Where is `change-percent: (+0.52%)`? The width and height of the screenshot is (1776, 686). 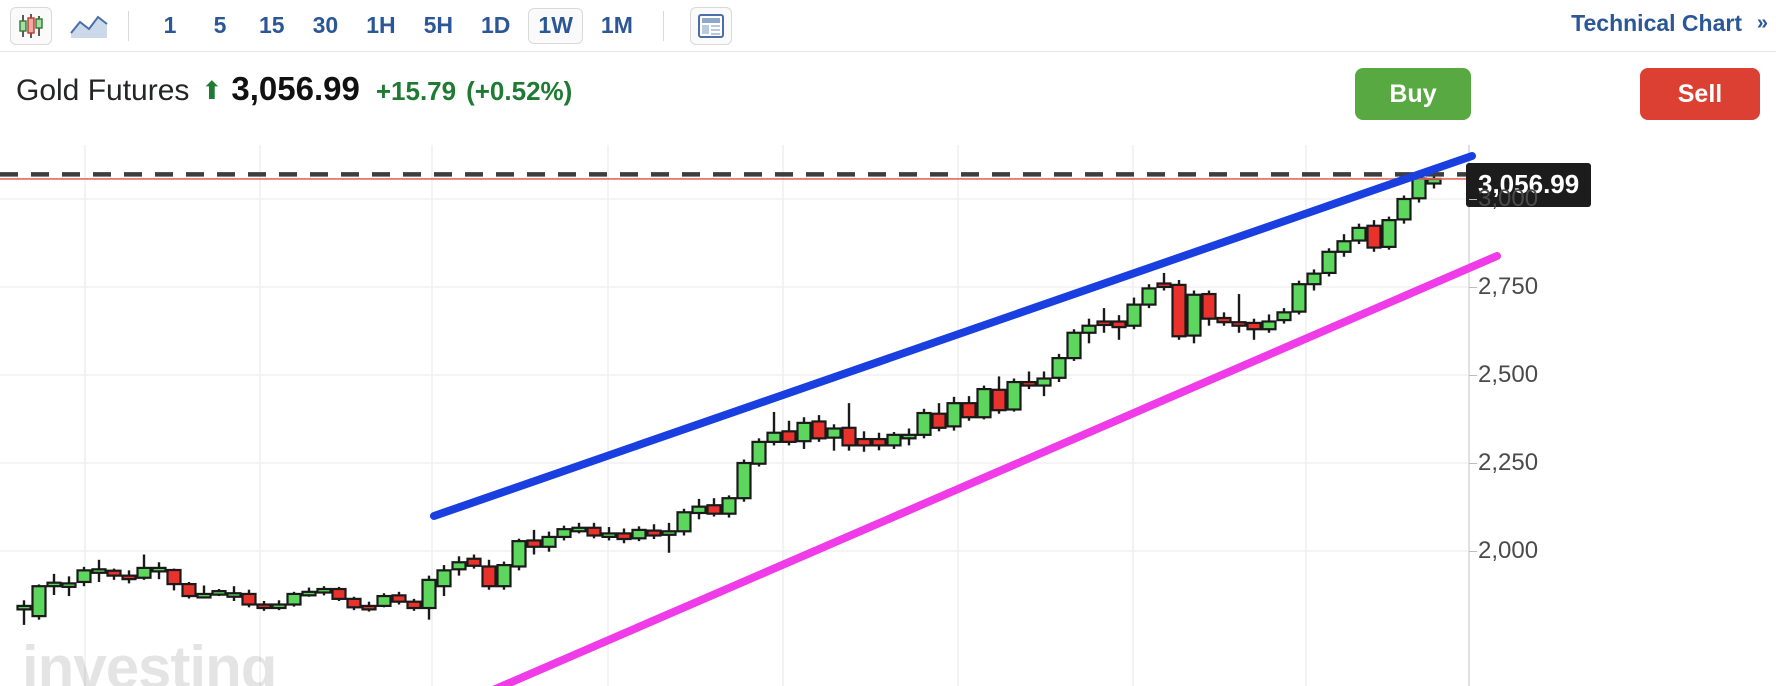
change-percent: (+0.52%) is located at coordinates (519, 91).